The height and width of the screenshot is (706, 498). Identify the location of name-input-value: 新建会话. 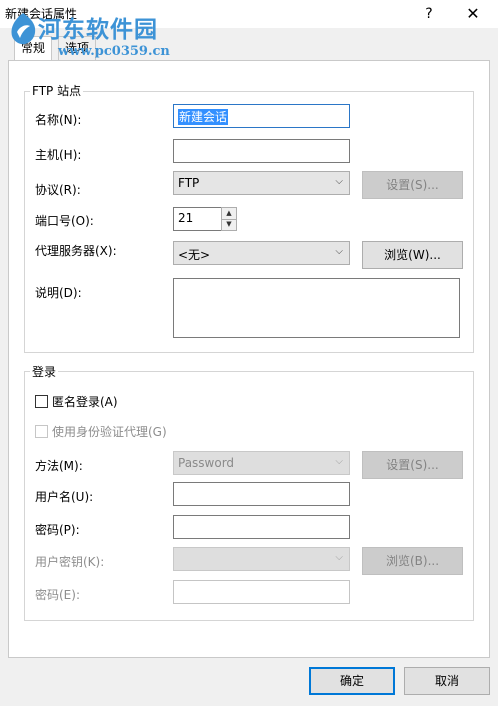
(203, 117).